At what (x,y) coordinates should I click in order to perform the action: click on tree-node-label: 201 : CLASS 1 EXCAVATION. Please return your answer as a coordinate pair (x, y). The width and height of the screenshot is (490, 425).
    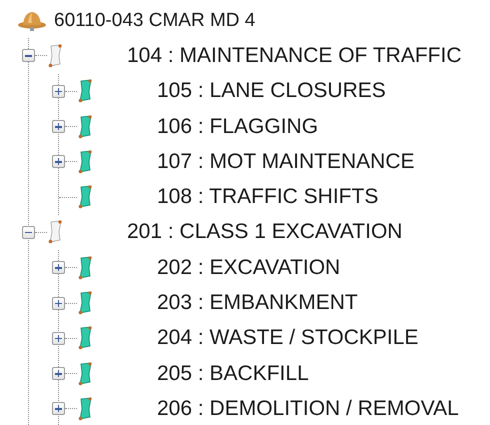
    Looking at the image, I should click on (264, 232).